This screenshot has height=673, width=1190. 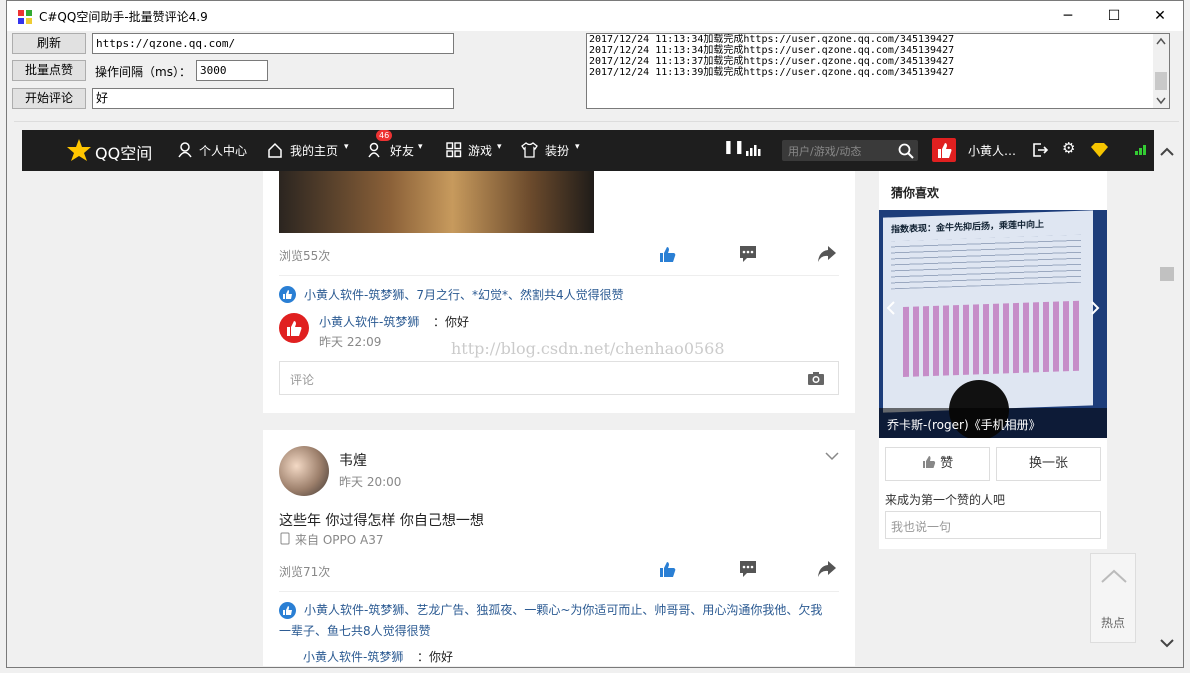 I want to click on recommend-photo: 指数表现：金牛先抑后扬，乘莲中向上 乔卡斯-(roger)《手机相册》, so click(x=993, y=324).